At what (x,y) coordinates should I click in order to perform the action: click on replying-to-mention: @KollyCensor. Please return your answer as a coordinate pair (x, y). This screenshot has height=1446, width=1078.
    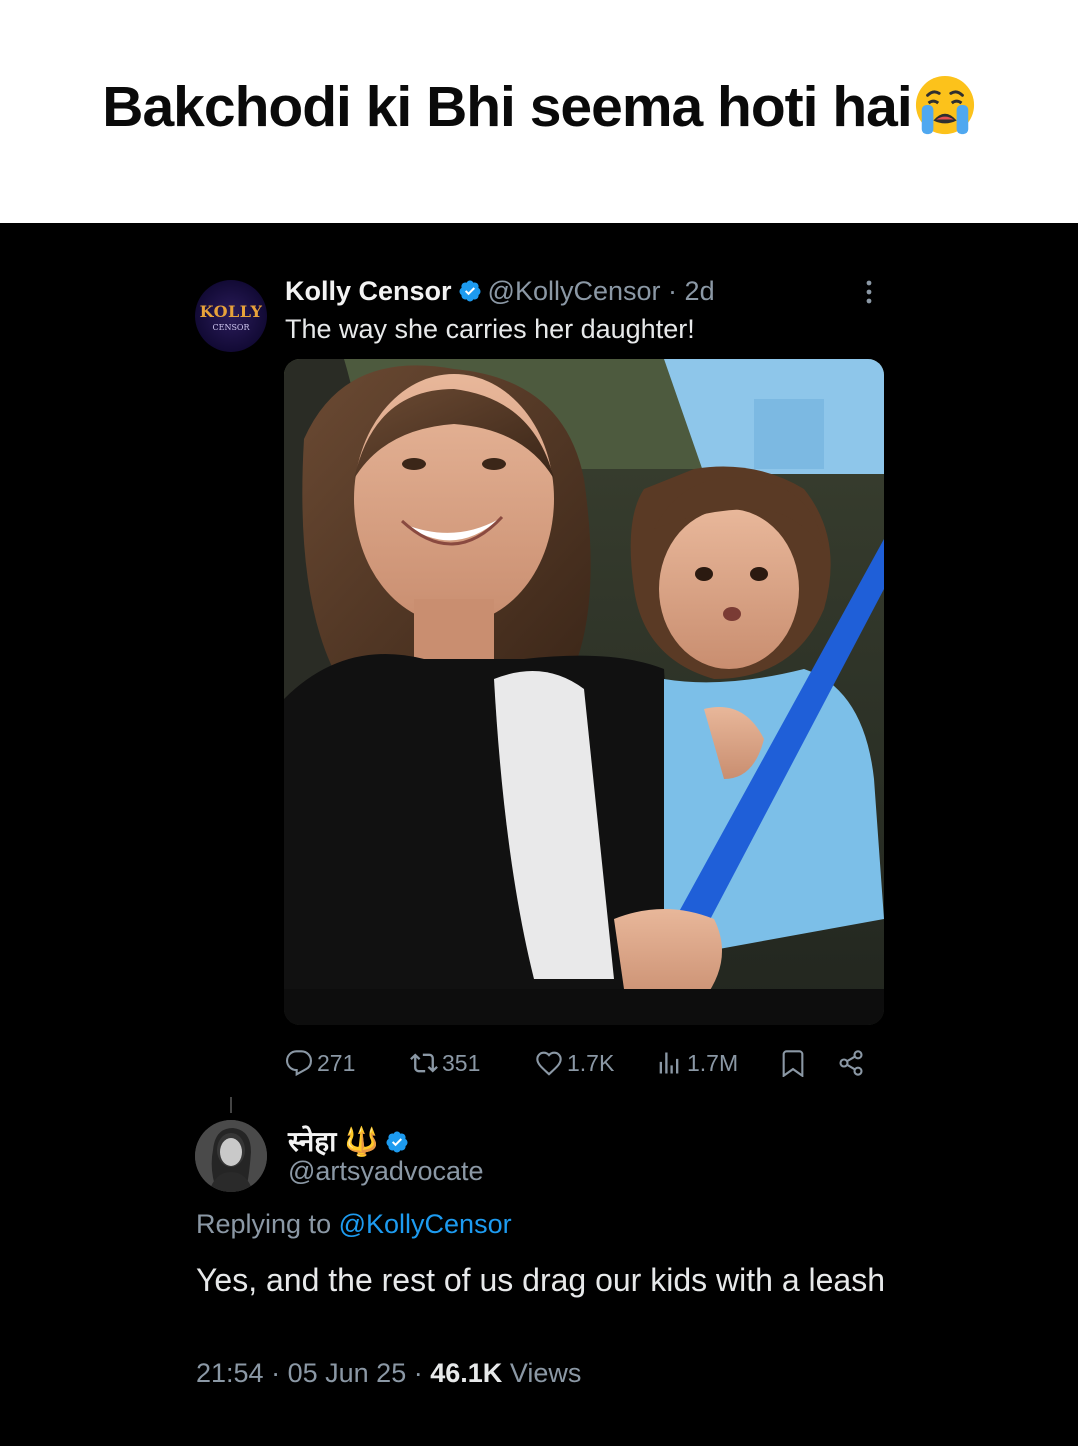
    Looking at the image, I should click on (425, 1224).